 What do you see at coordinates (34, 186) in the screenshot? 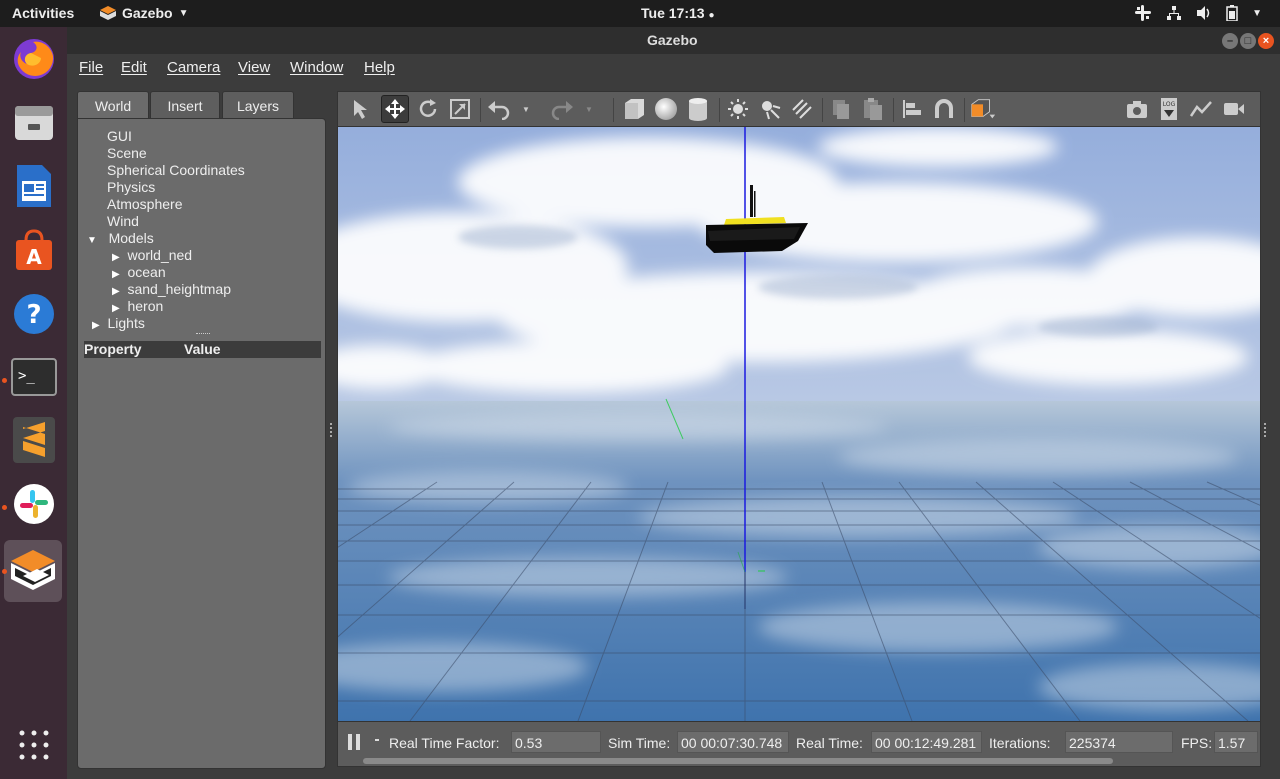
I see `dock-libreoffice-writer` at bounding box center [34, 186].